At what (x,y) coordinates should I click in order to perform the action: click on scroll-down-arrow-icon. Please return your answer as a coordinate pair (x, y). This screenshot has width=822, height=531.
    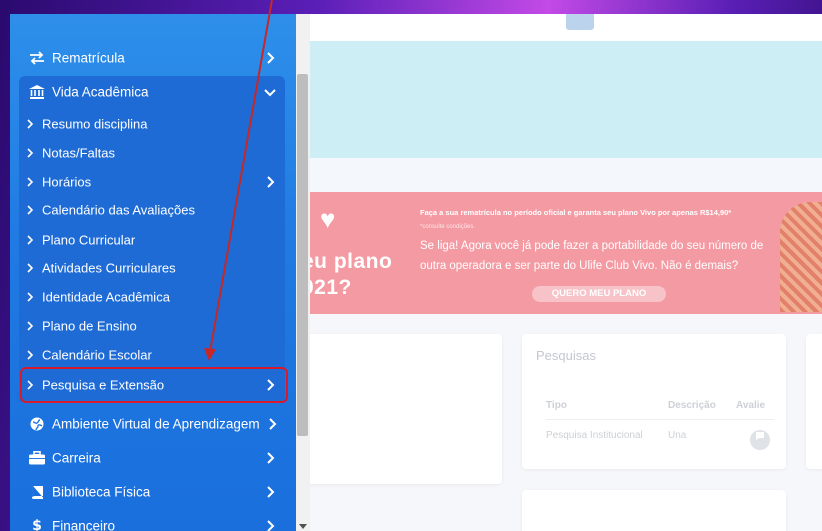
    Looking at the image, I should click on (303, 526).